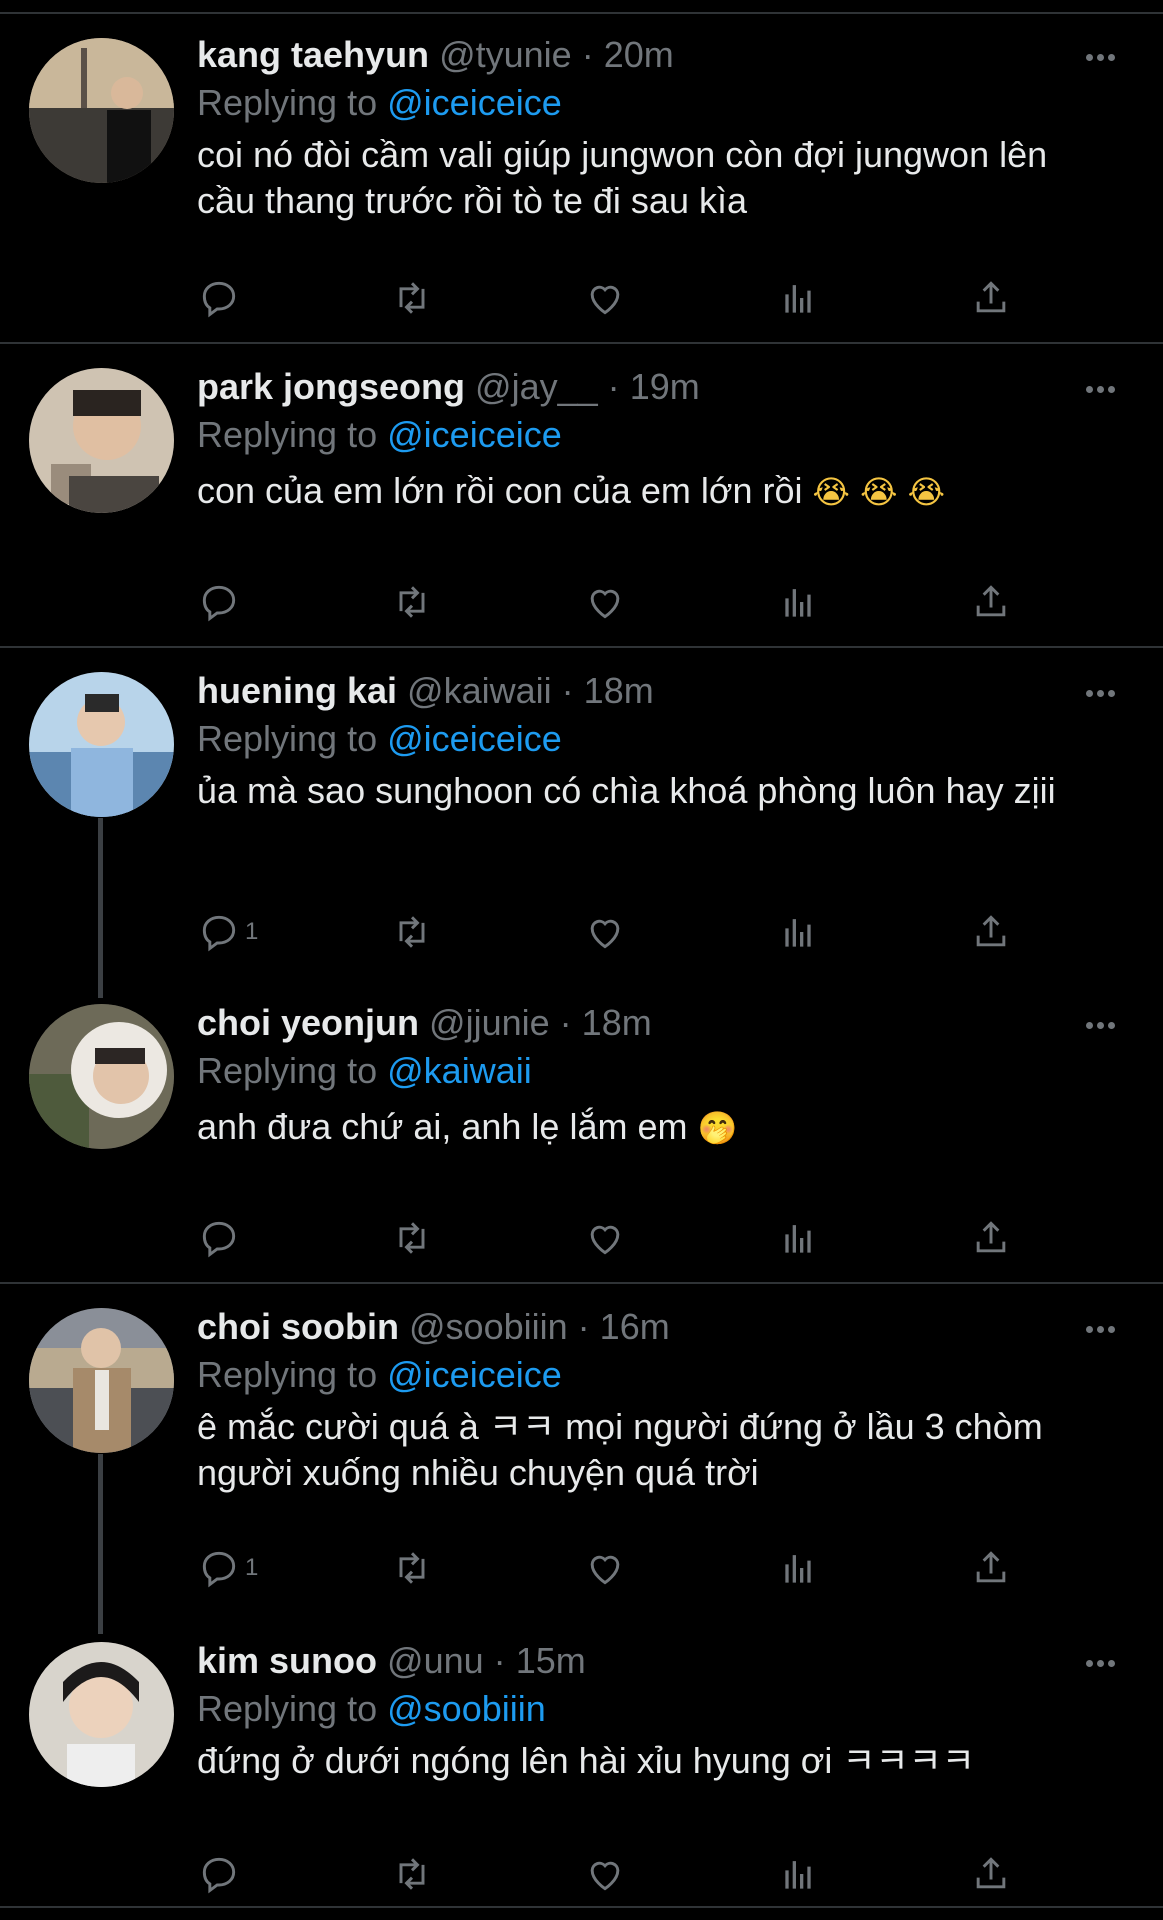 The width and height of the screenshot is (1163, 1920). What do you see at coordinates (665, 386) in the screenshot?
I see `timestamp: 19m` at bounding box center [665, 386].